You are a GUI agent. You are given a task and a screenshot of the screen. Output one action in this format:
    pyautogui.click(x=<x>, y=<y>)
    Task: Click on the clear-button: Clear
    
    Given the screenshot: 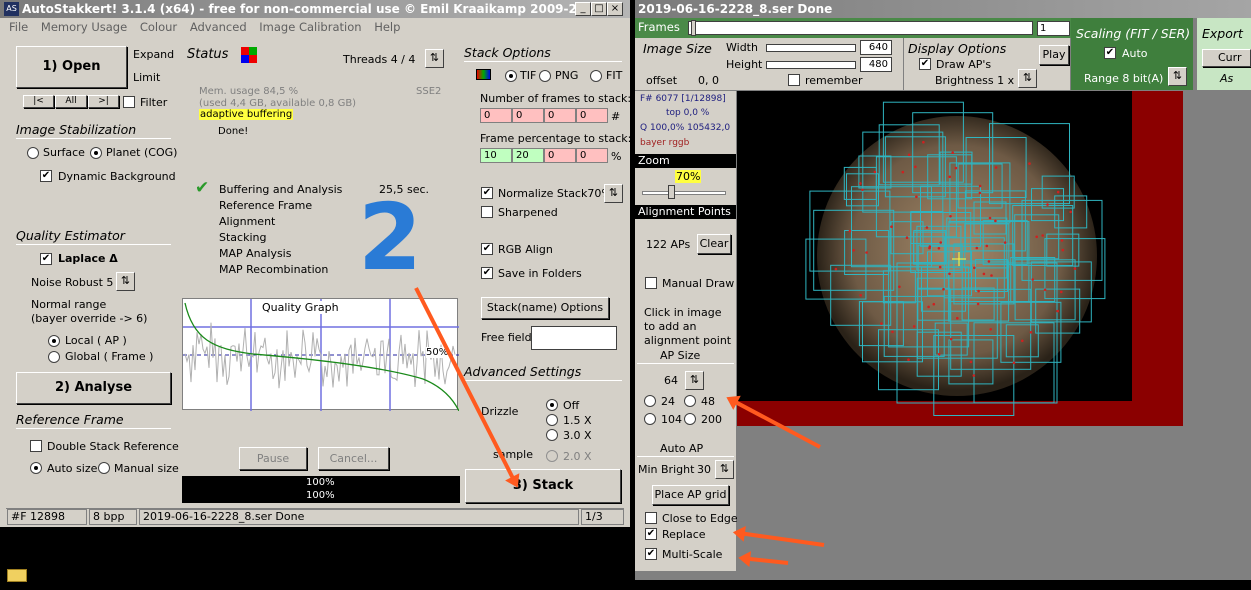 What is the action you would take?
    pyautogui.click(x=714, y=244)
    